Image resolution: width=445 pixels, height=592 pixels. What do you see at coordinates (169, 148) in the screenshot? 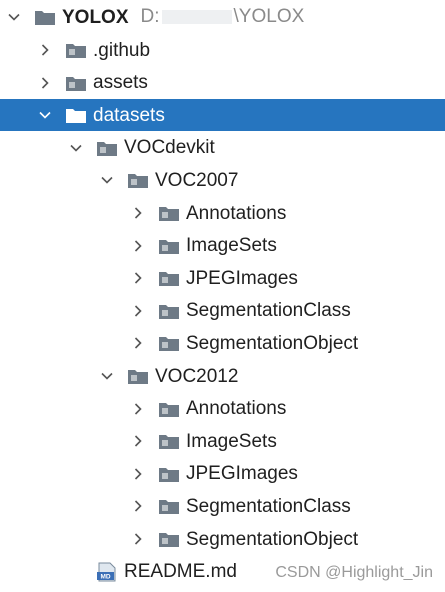
I see `tree-item-label: VOCdevkit` at bounding box center [169, 148].